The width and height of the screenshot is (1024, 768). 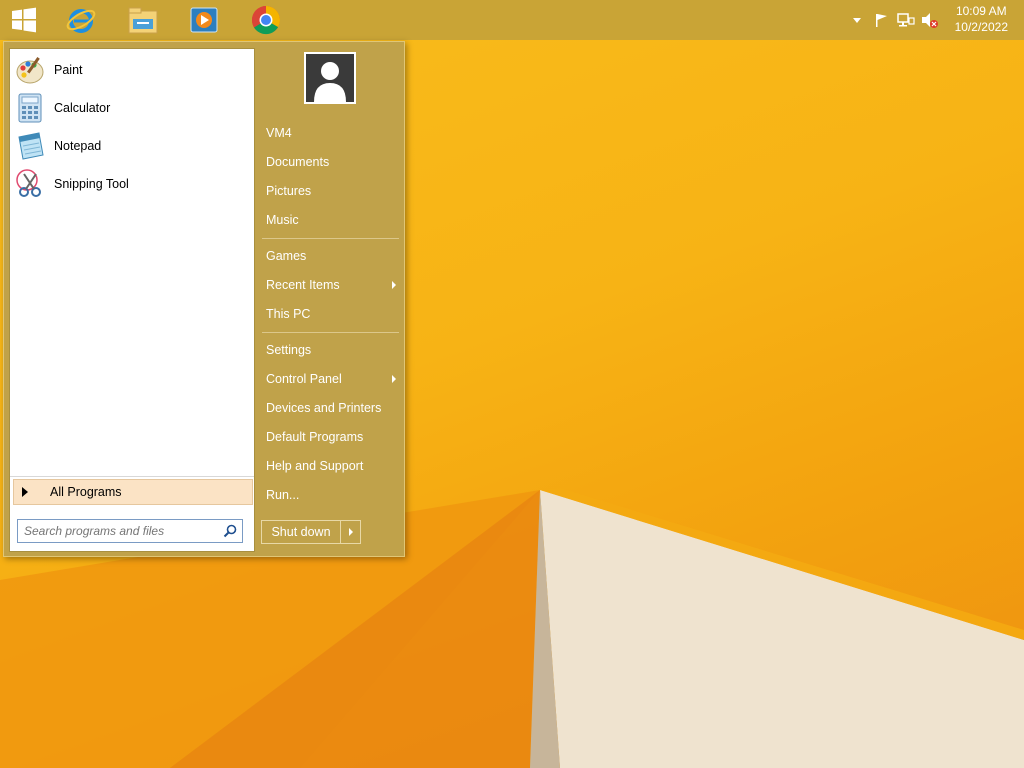 I want to click on chrome-button, so click(x=266, y=20).